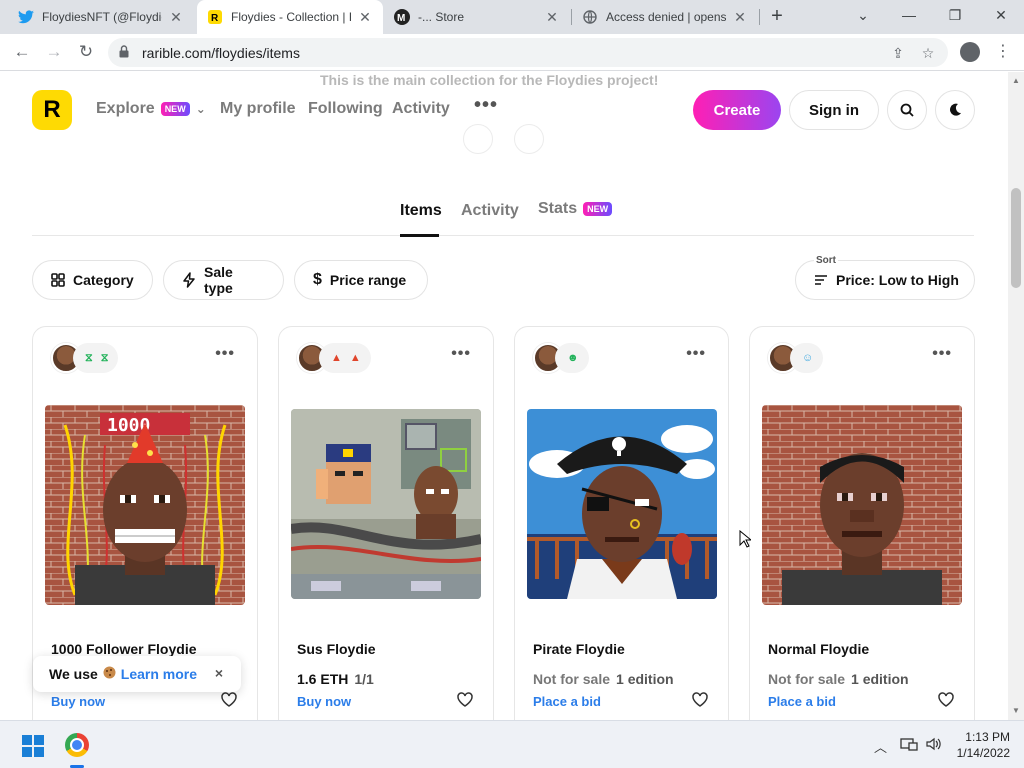 Image resolution: width=1024 pixels, height=768 pixels. Describe the element at coordinates (862, 505) in the screenshot. I see `nft-image-normal-floydie` at that location.